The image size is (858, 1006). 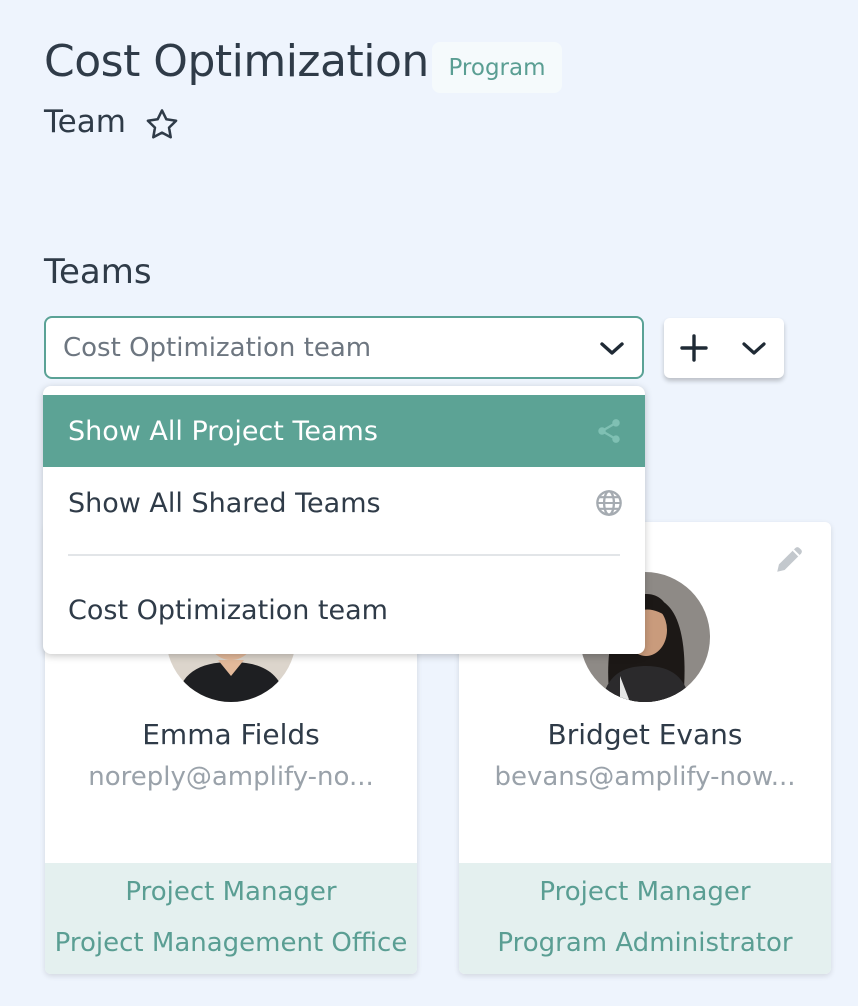 I want to click on add-team-menu-button, so click(x=754, y=348).